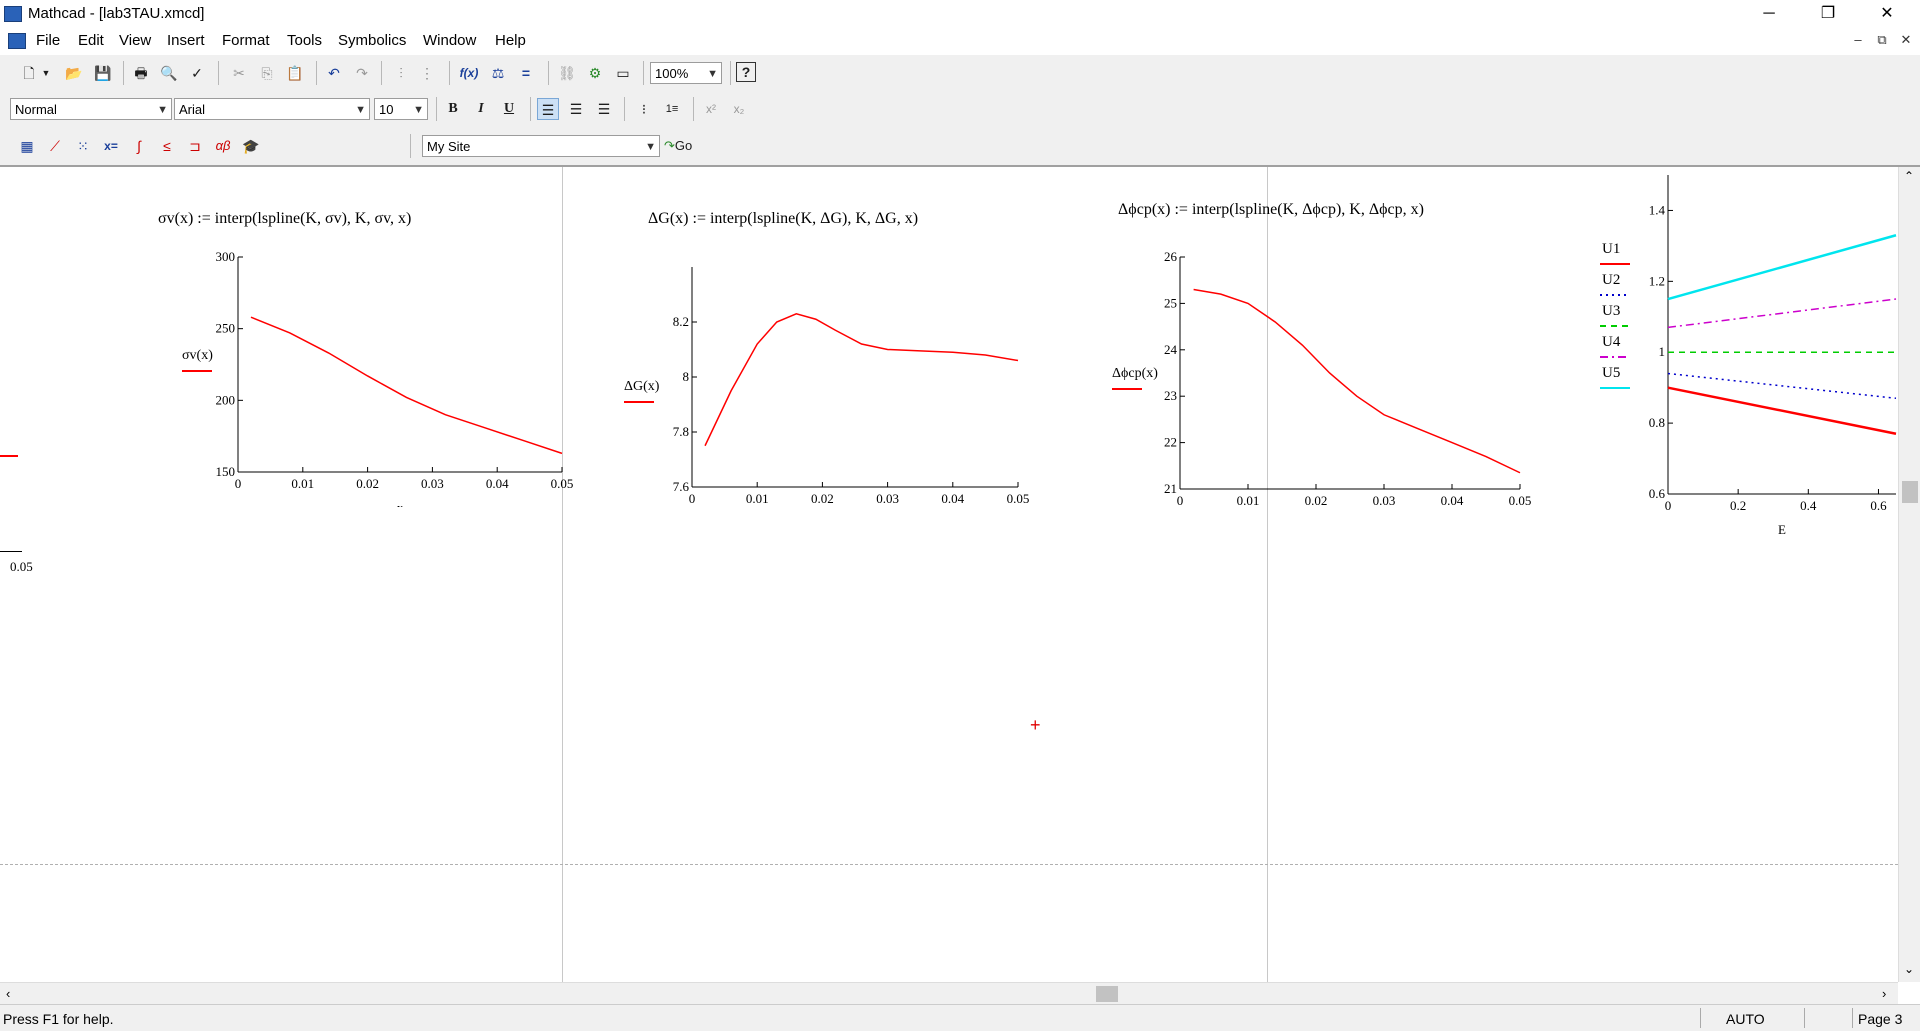 The height and width of the screenshot is (1031, 1920). Describe the element at coordinates (267, 73) in the screenshot. I see `copy-icon: ⎘` at that location.